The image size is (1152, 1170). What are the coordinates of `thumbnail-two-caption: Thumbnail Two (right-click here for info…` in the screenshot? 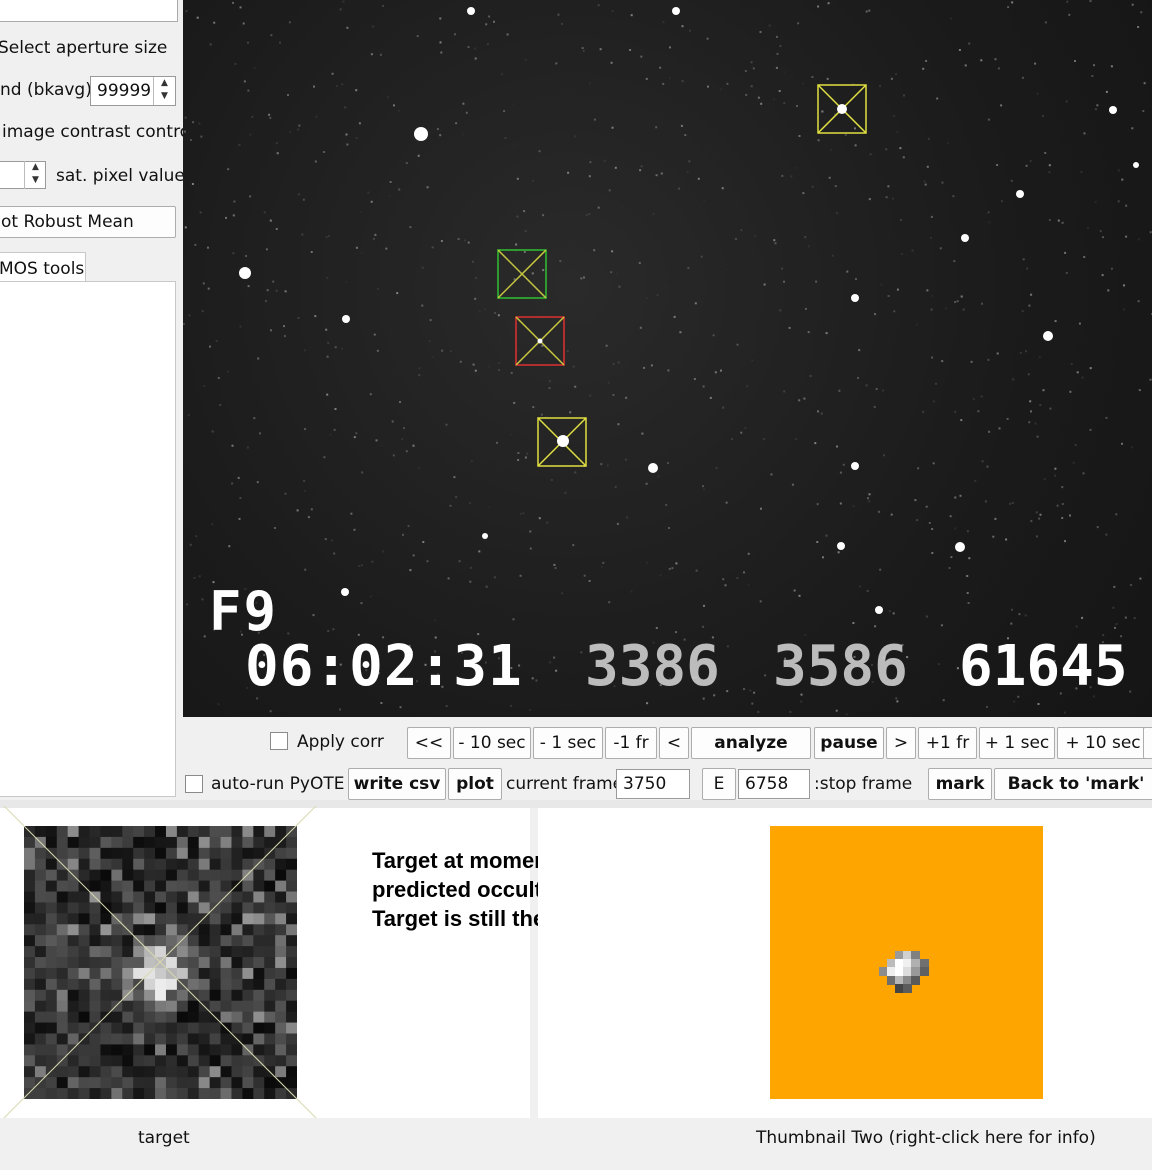 It's located at (926, 1138).